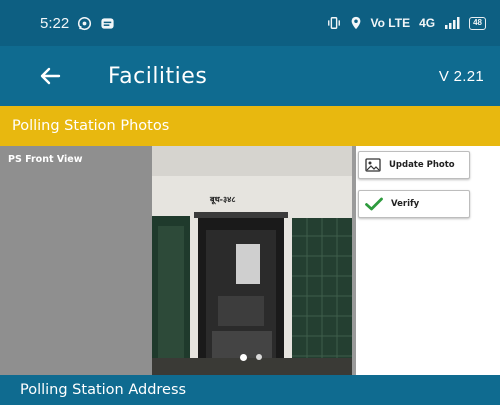 This screenshot has width=500, height=405. I want to click on message-icon, so click(107, 23).